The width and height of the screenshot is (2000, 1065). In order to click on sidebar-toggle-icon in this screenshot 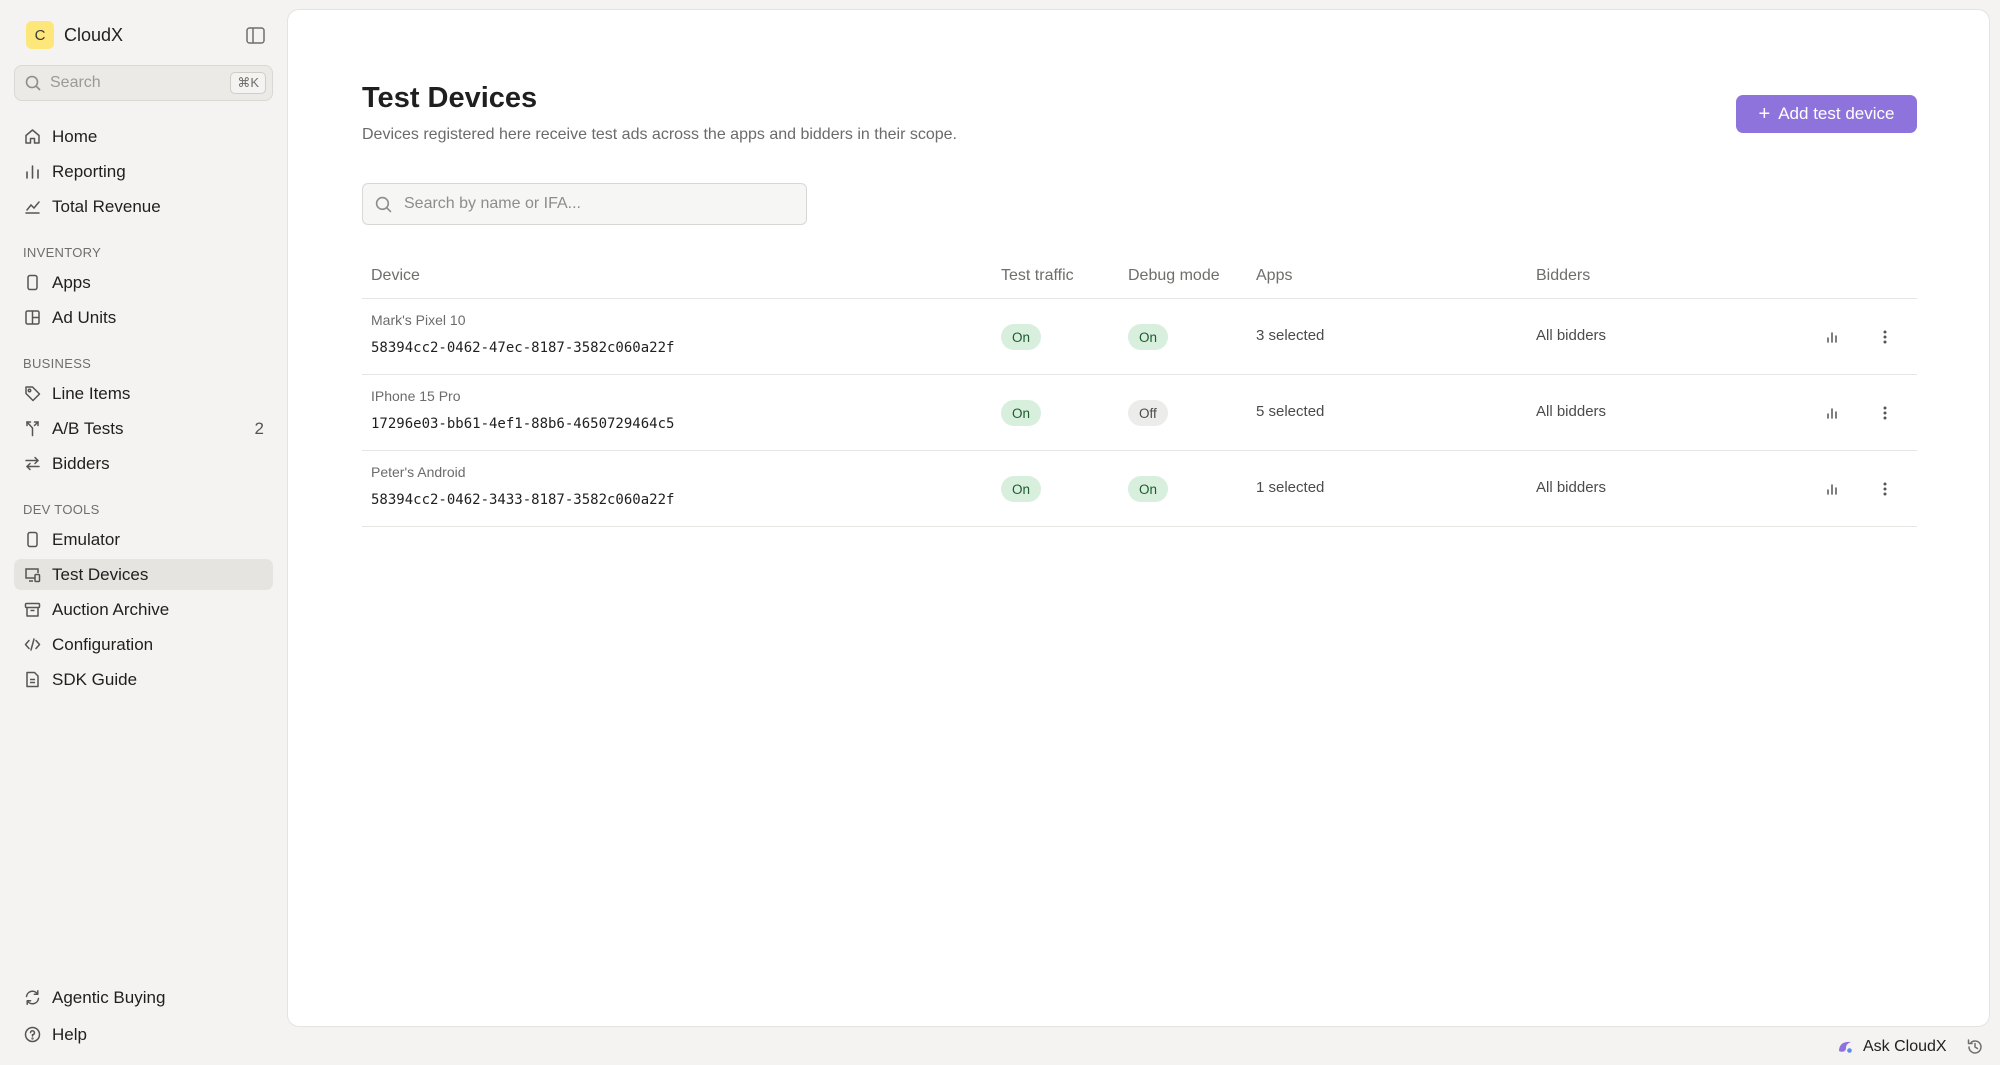, I will do `click(255, 35)`.